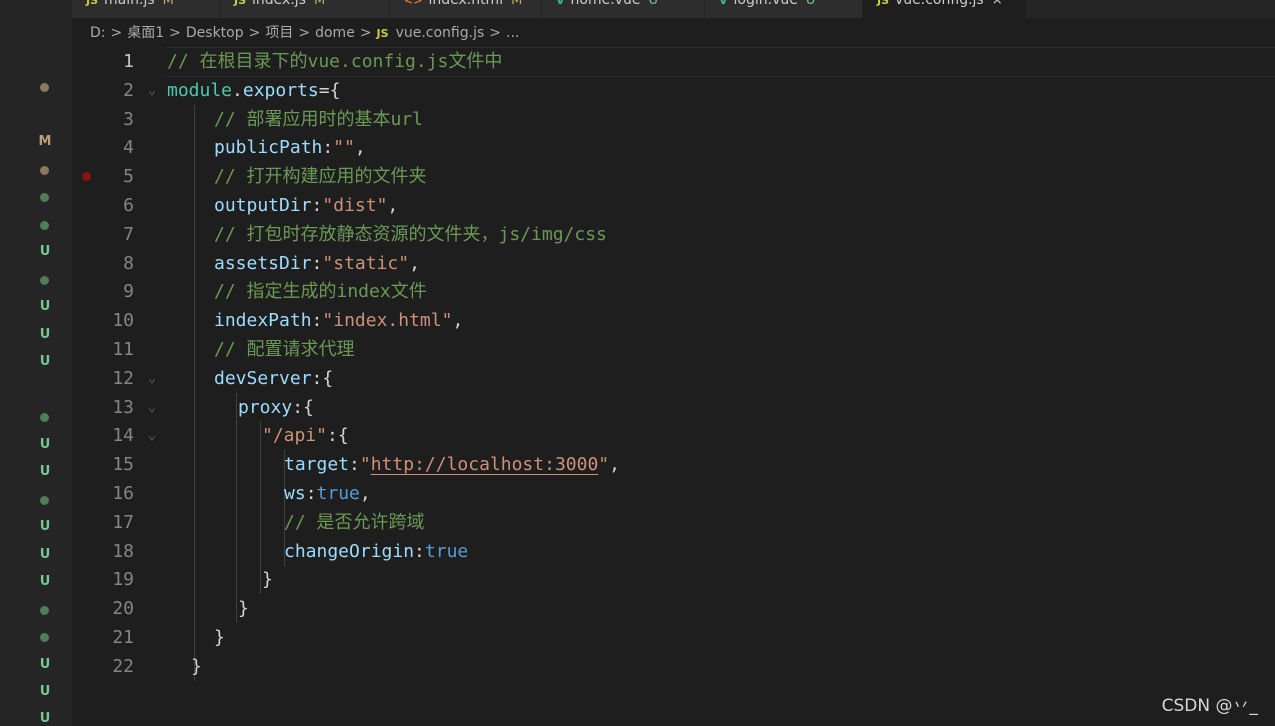 The image size is (1275, 726). What do you see at coordinates (175, 33) in the screenshot?
I see `chevron-right-icon: >` at bounding box center [175, 33].